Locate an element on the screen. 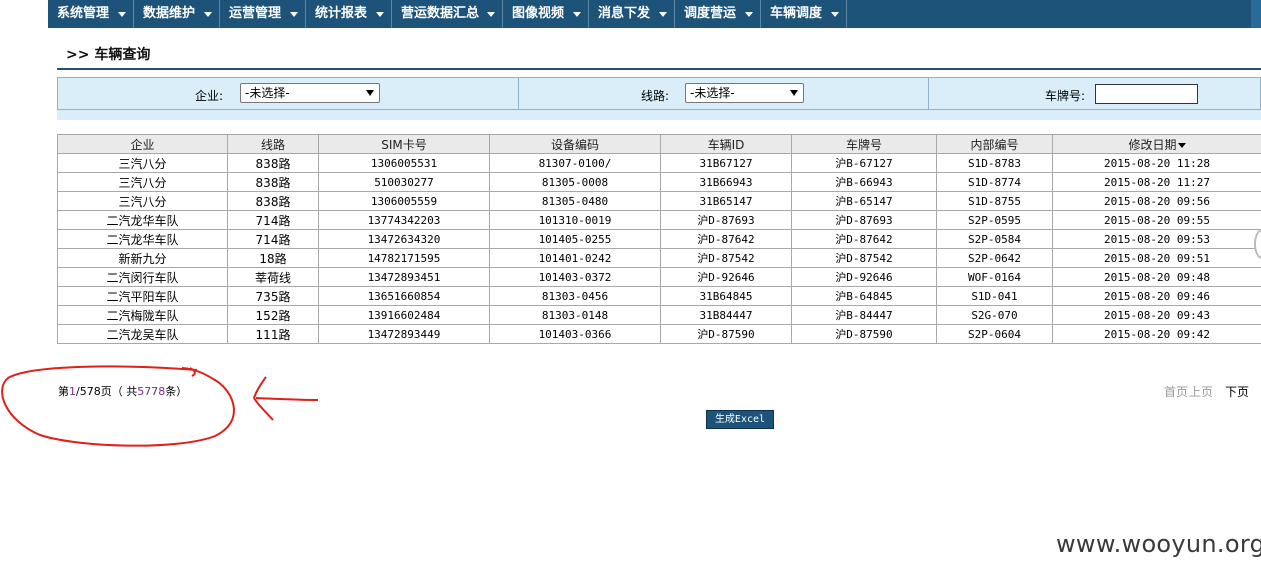 This screenshot has width=1261, height=573. cell-device: 81303-0148 is located at coordinates (575, 315).